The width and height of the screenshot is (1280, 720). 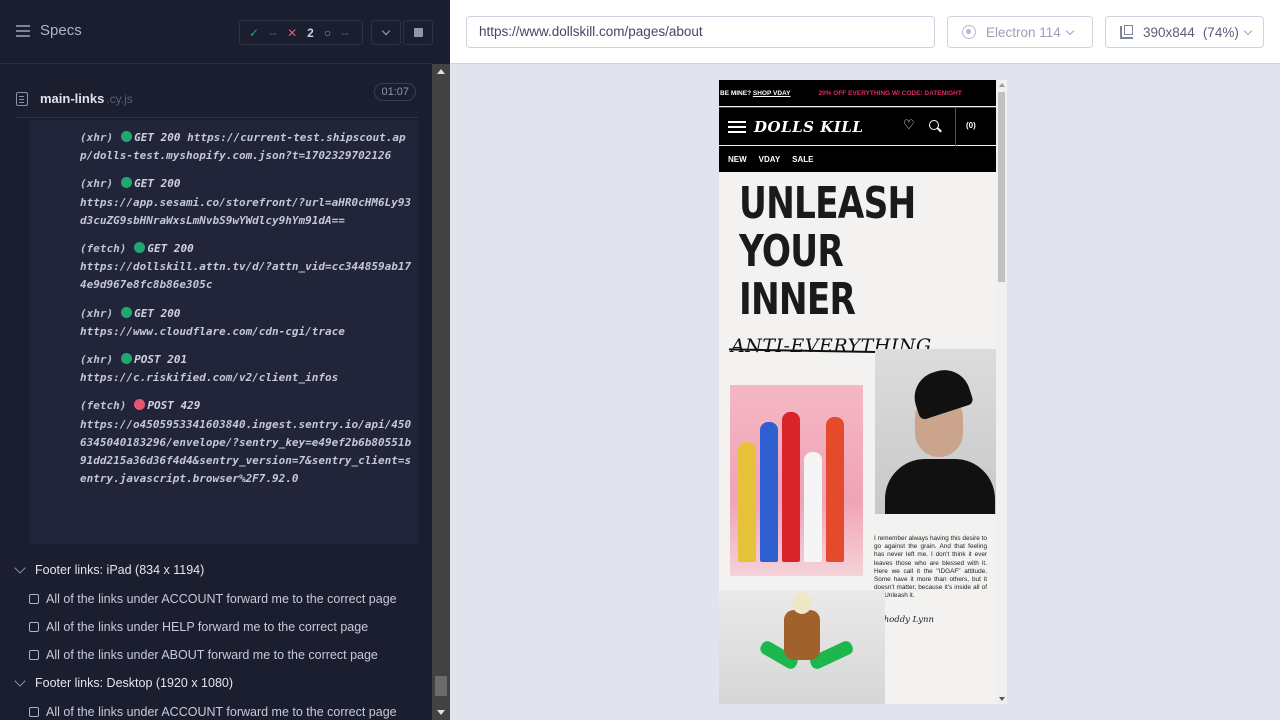 What do you see at coordinates (327, 32) in the screenshot?
I see `pending-icon: ○` at bounding box center [327, 32].